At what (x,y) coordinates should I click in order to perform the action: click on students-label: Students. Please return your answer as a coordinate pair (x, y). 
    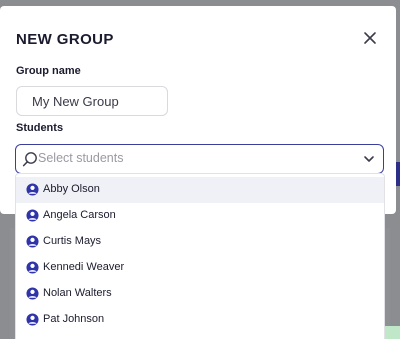
    Looking at the image, I should click on (40, 128).